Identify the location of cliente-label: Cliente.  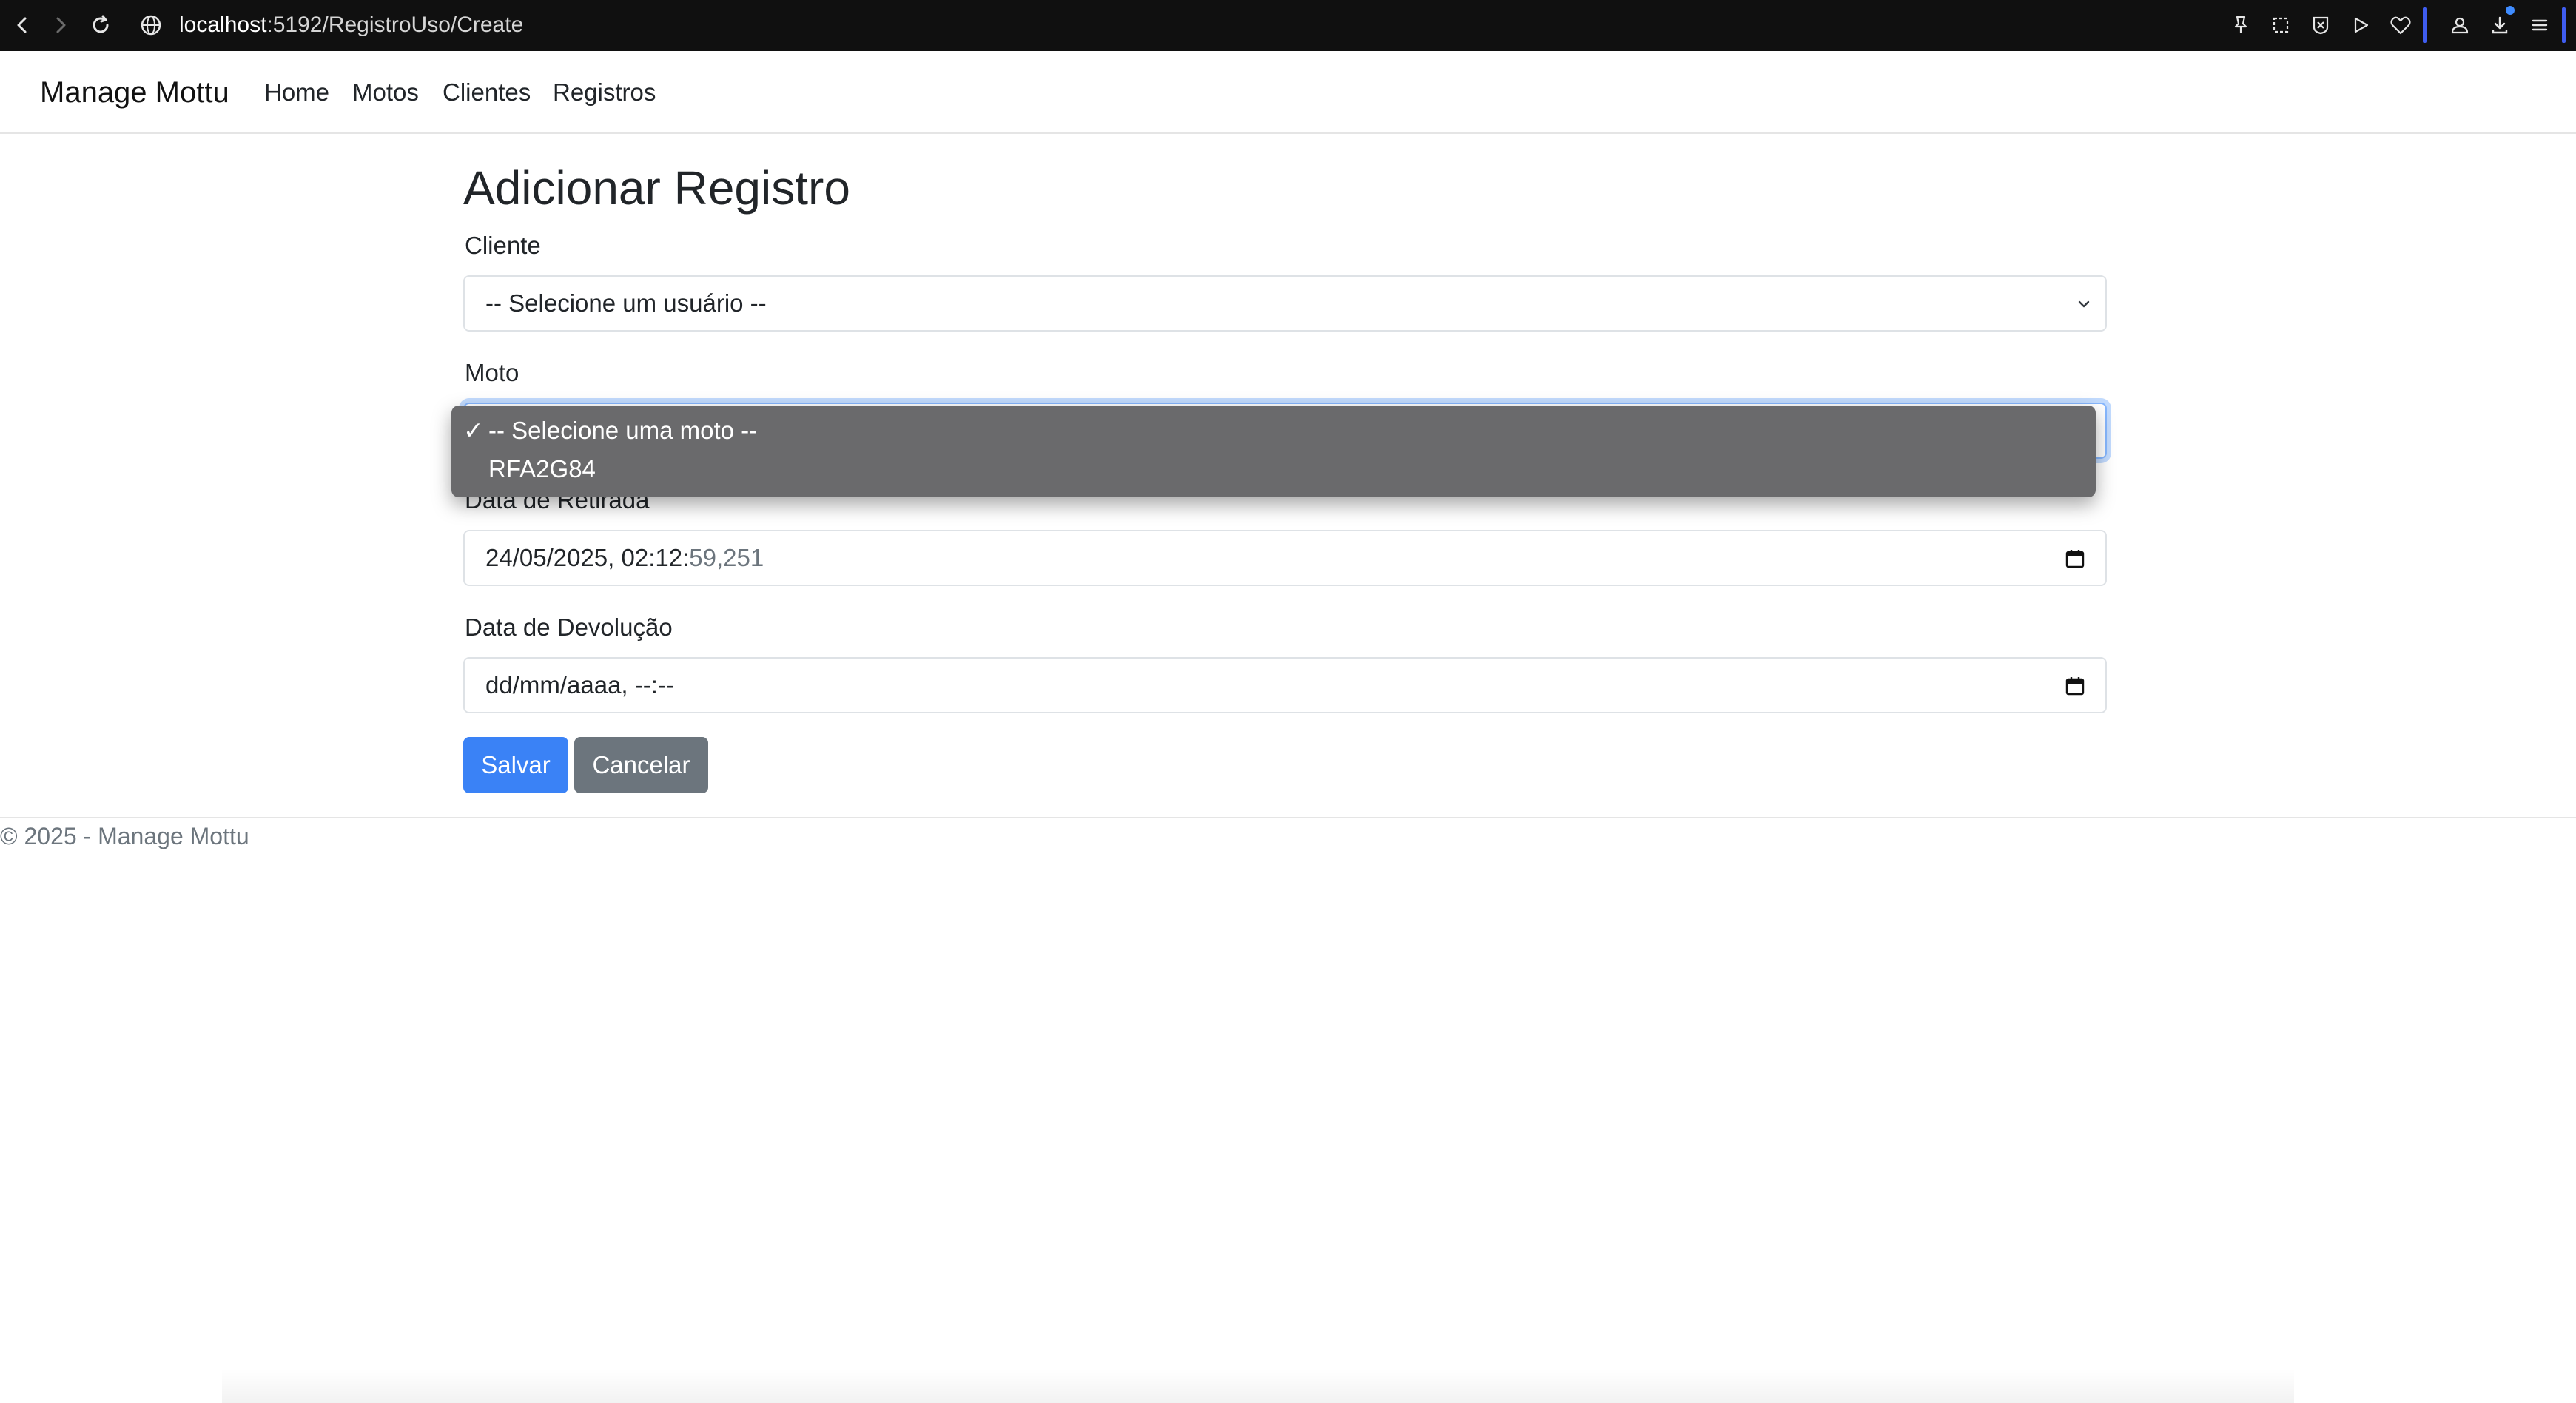
(503, 246).